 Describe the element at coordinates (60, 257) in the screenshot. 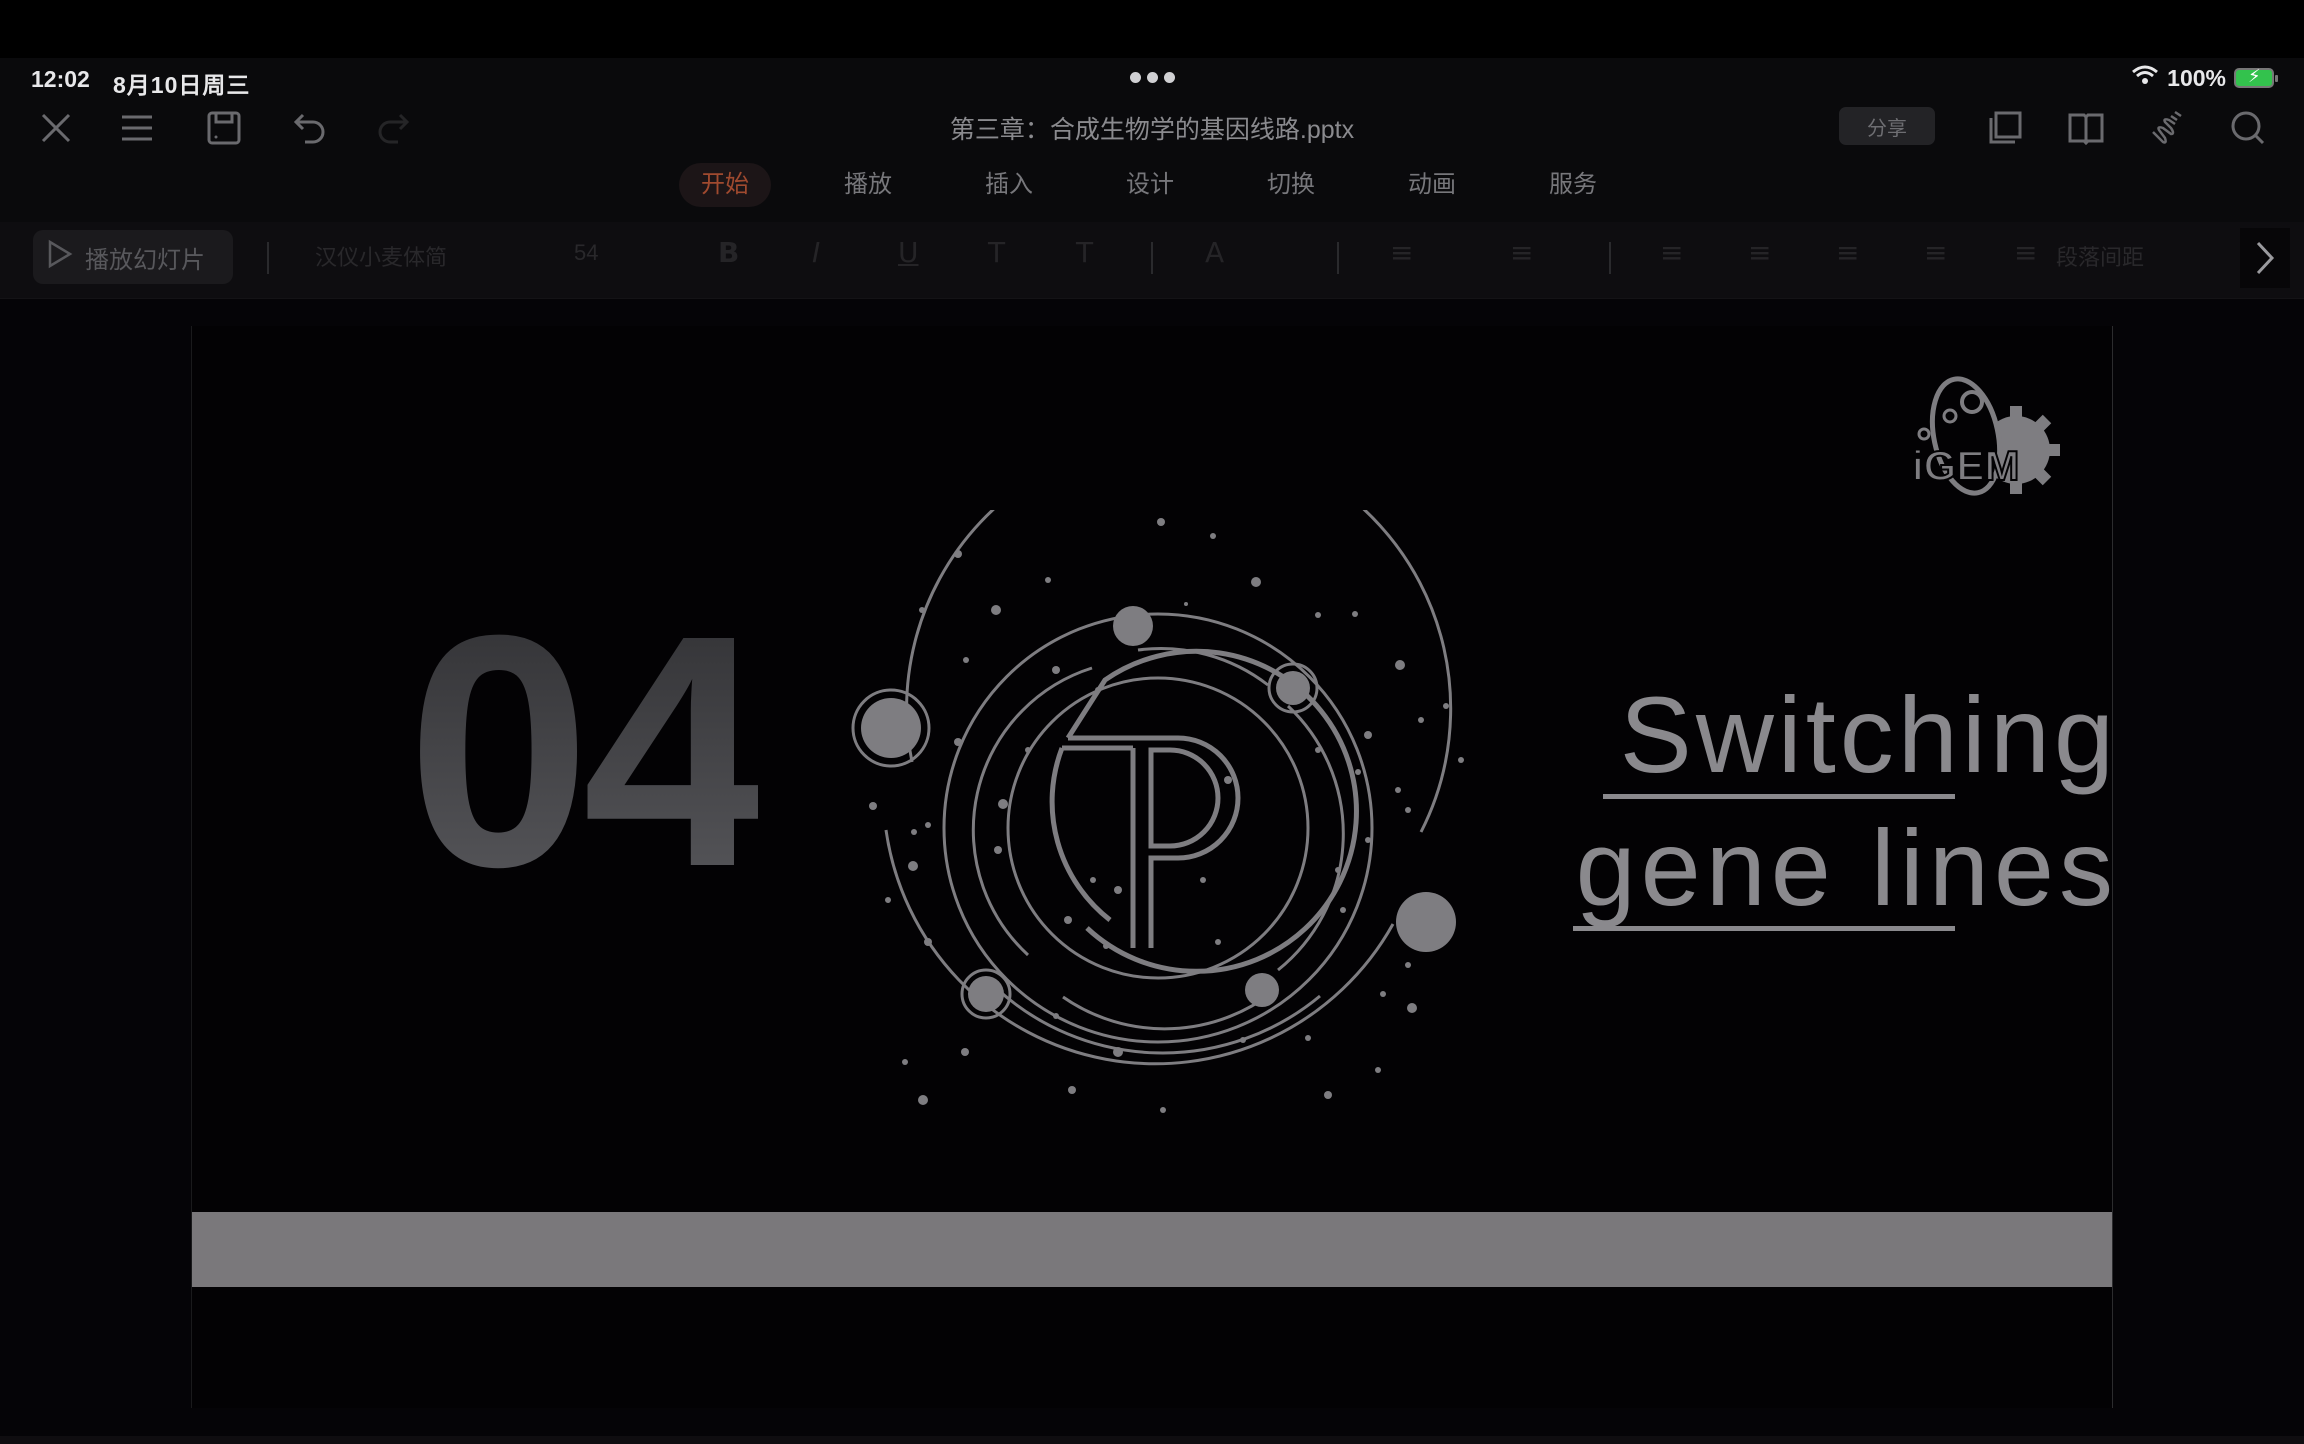

I see `play-icon` at that location.